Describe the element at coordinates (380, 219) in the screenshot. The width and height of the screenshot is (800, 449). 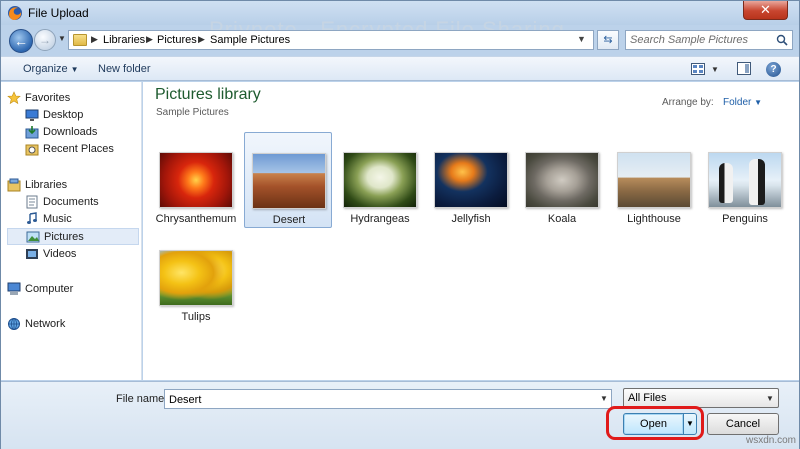
I see `file-name: Hydrangeas` at that location.